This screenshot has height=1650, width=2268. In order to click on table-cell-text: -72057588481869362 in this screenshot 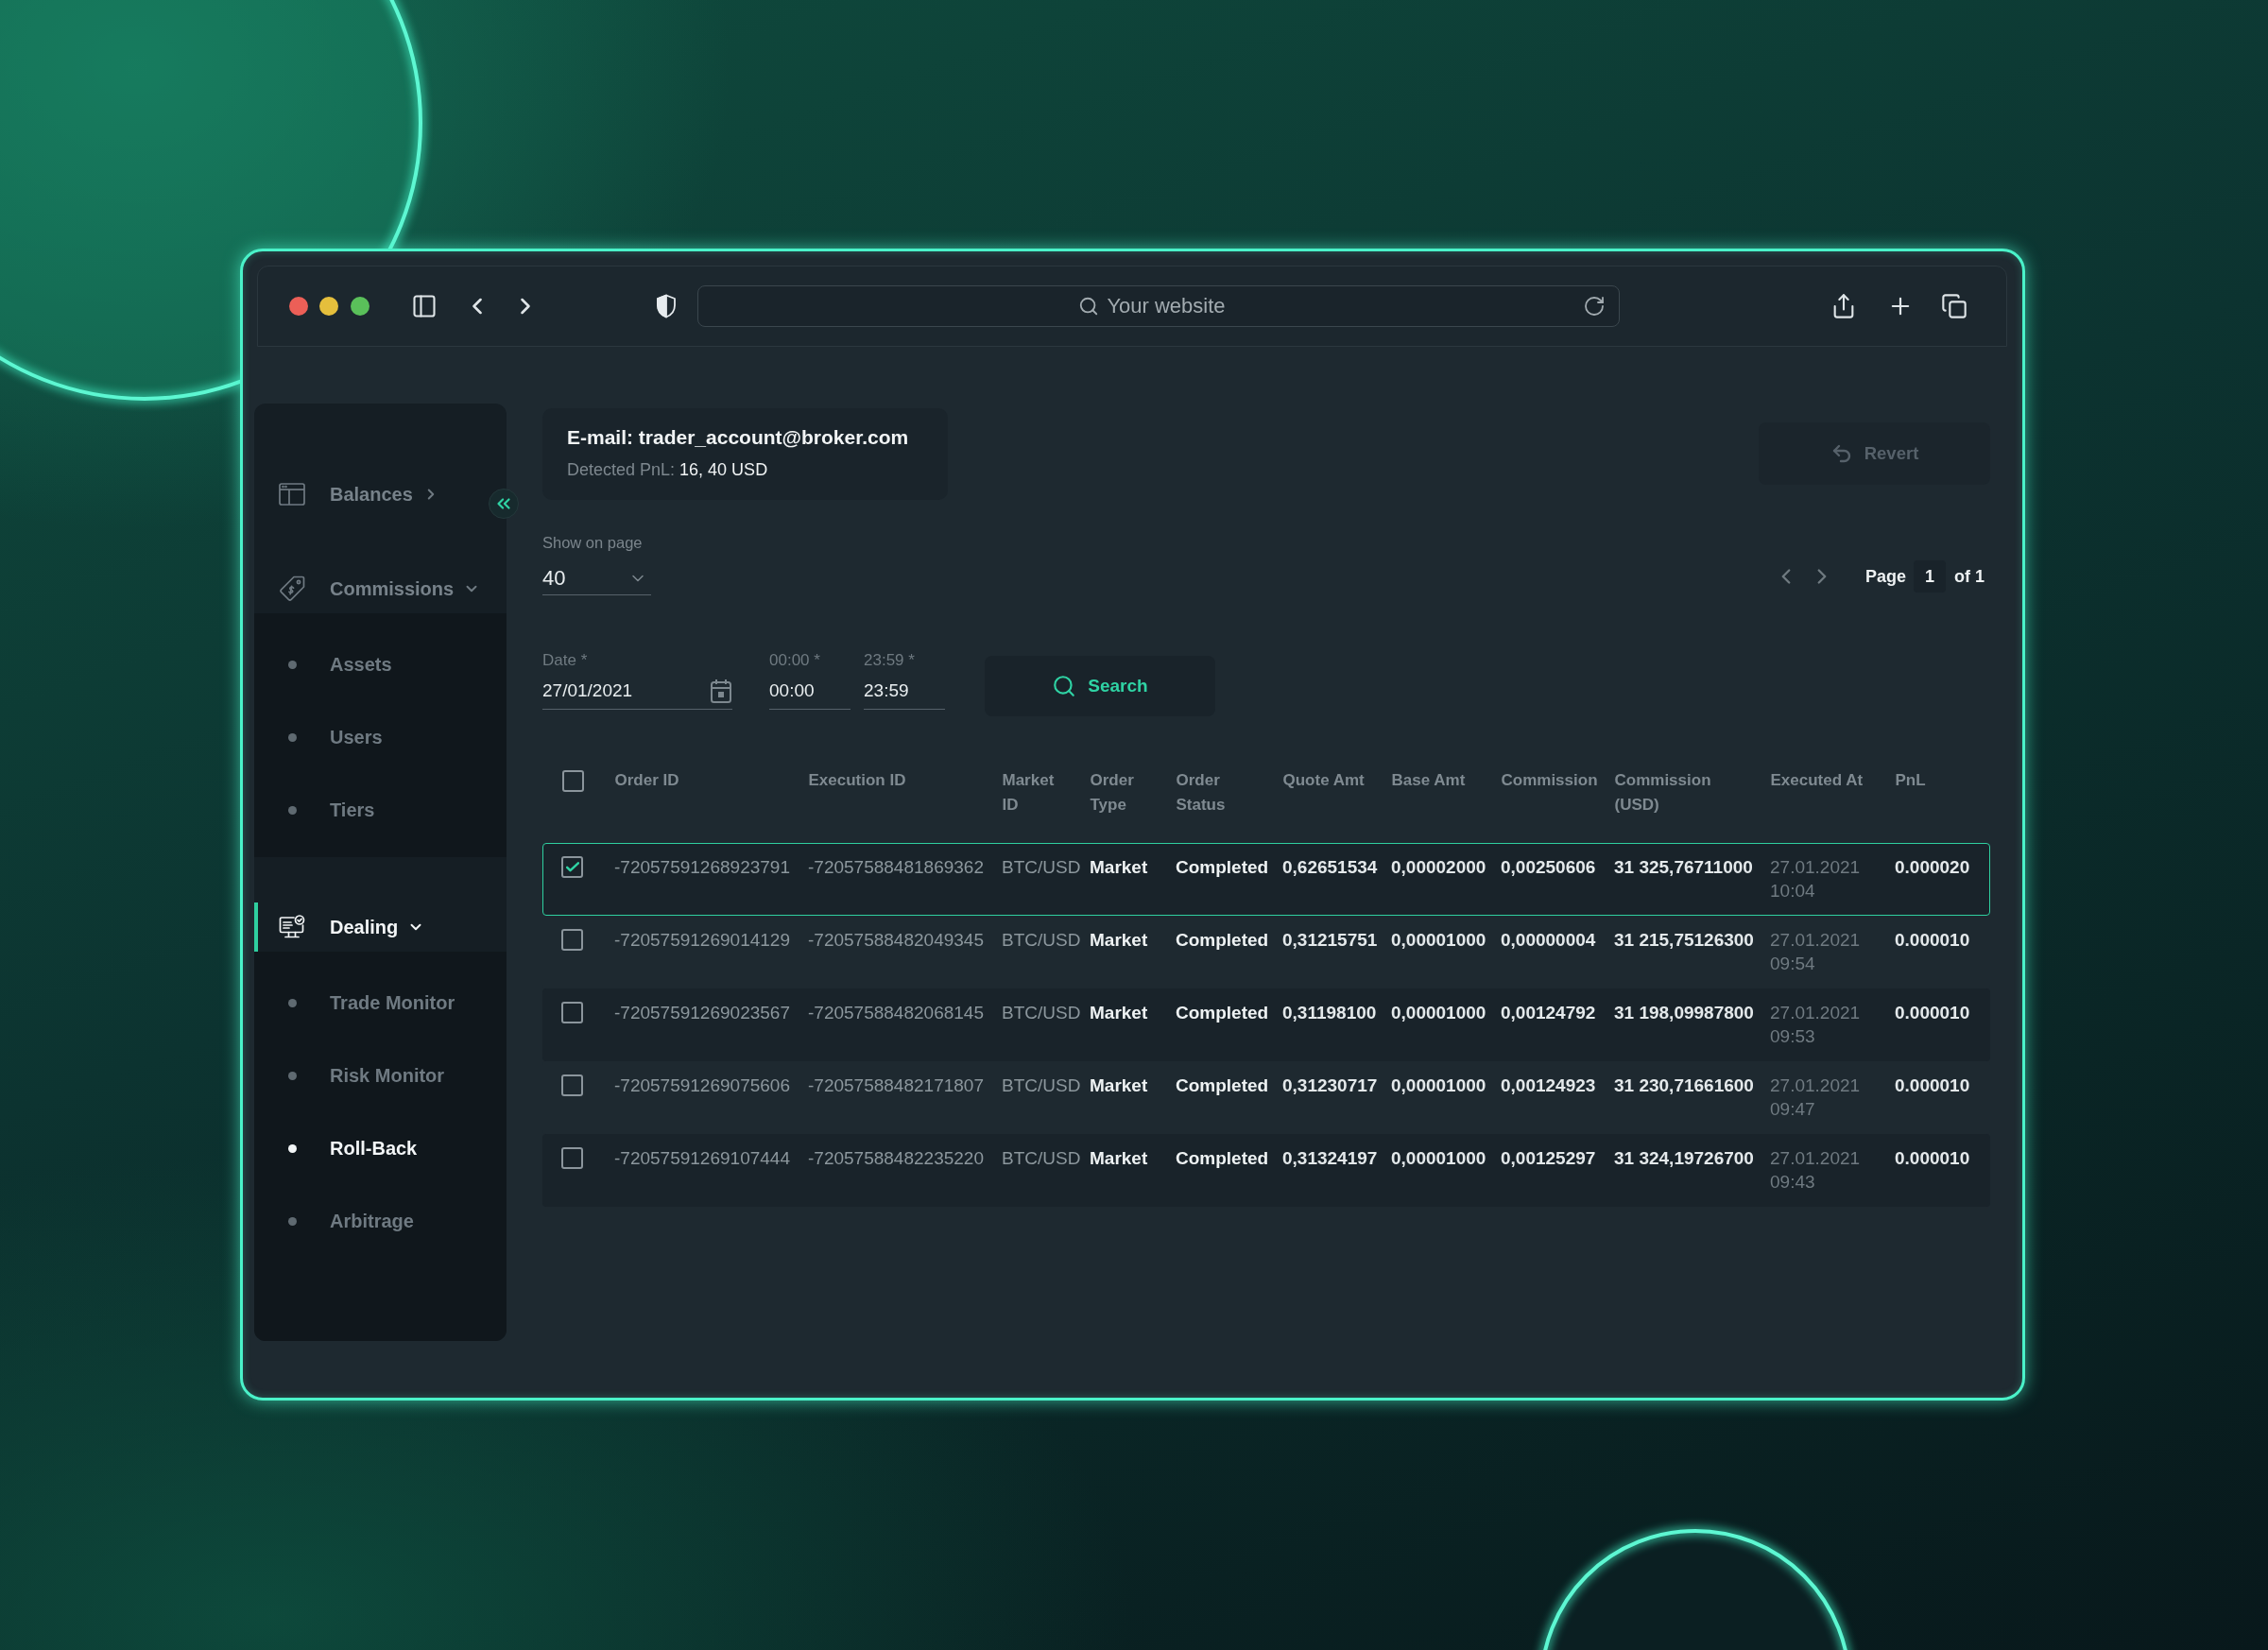, I will do `click(896, 867)`.